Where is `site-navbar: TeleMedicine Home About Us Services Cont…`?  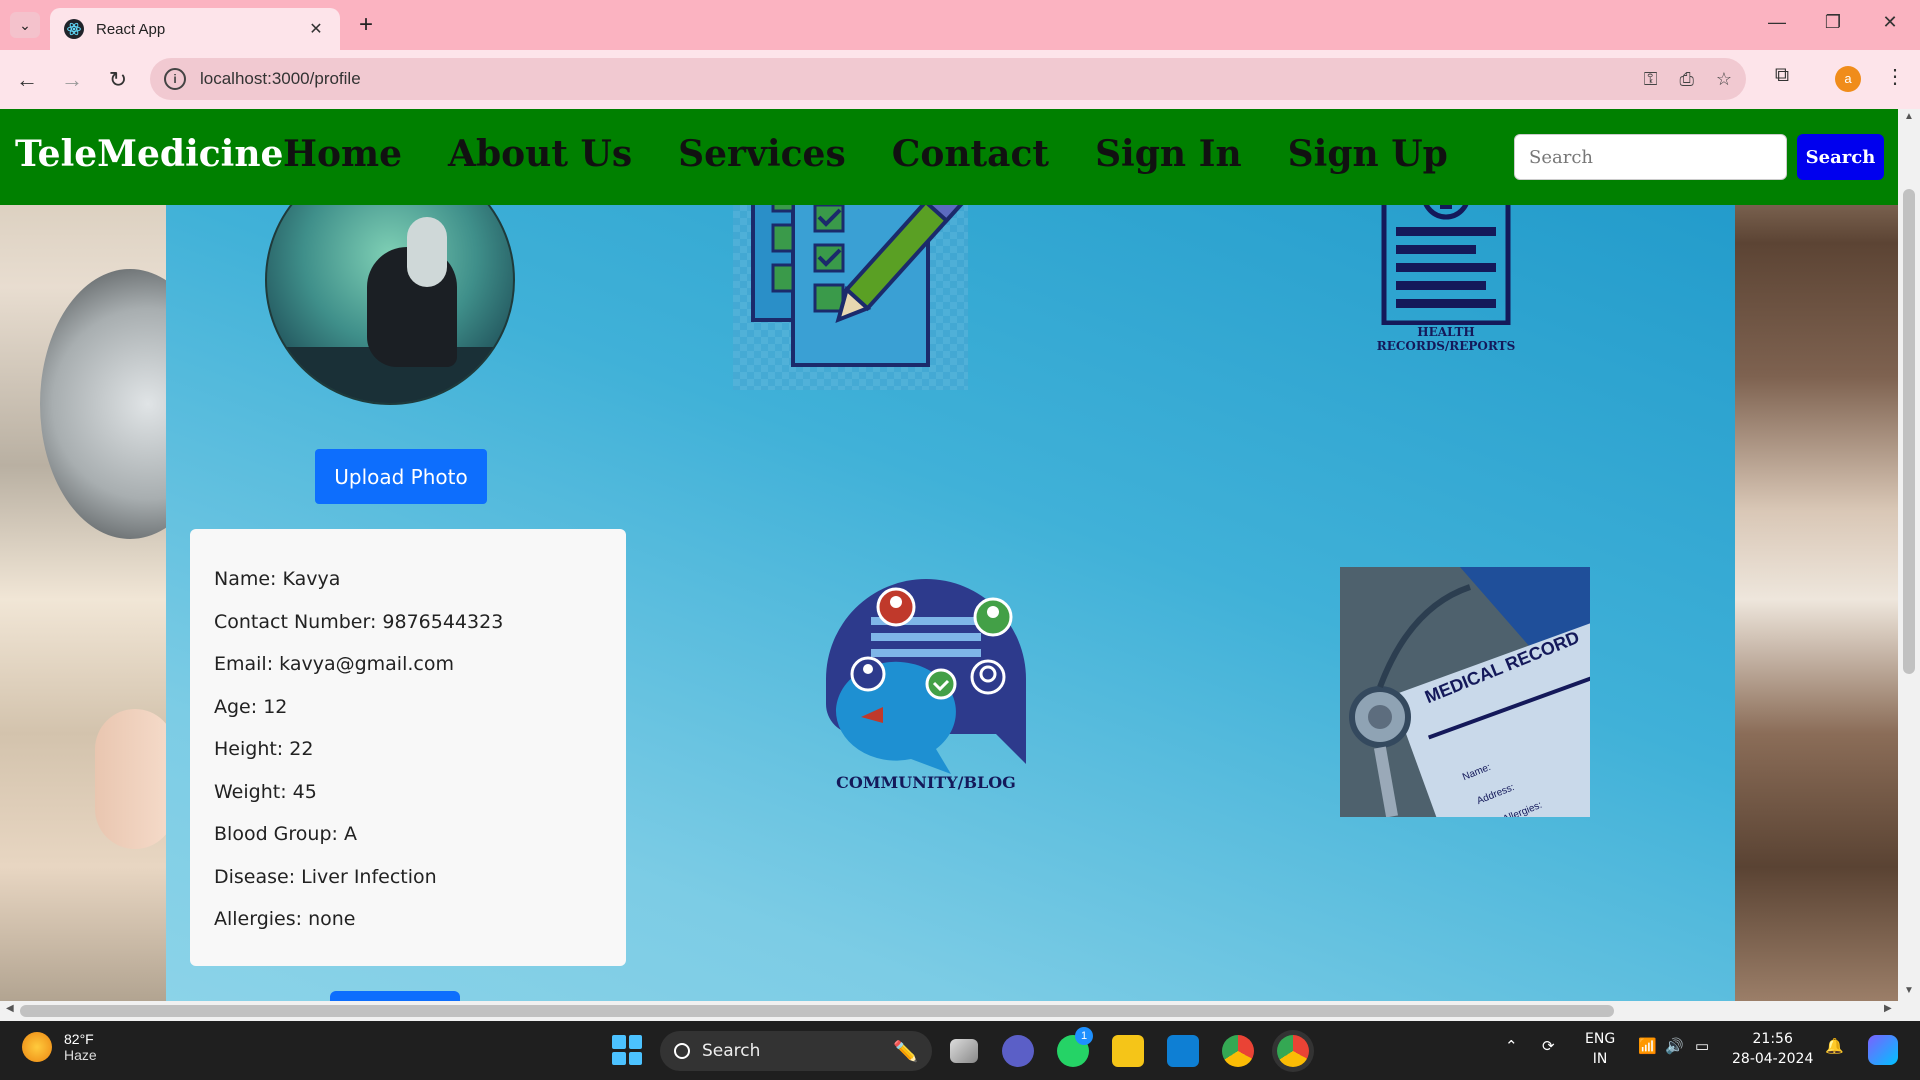 site-navbar: TeleMedicine Home About Us Services Cont… is located at coordinates (949, 157).